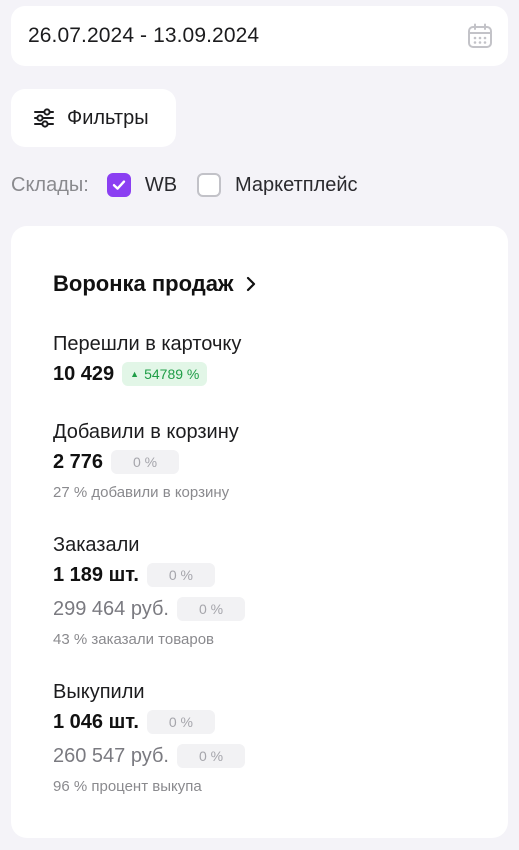  I want to click on buyouts-qty: 1 046 шт., so click(96, 721).